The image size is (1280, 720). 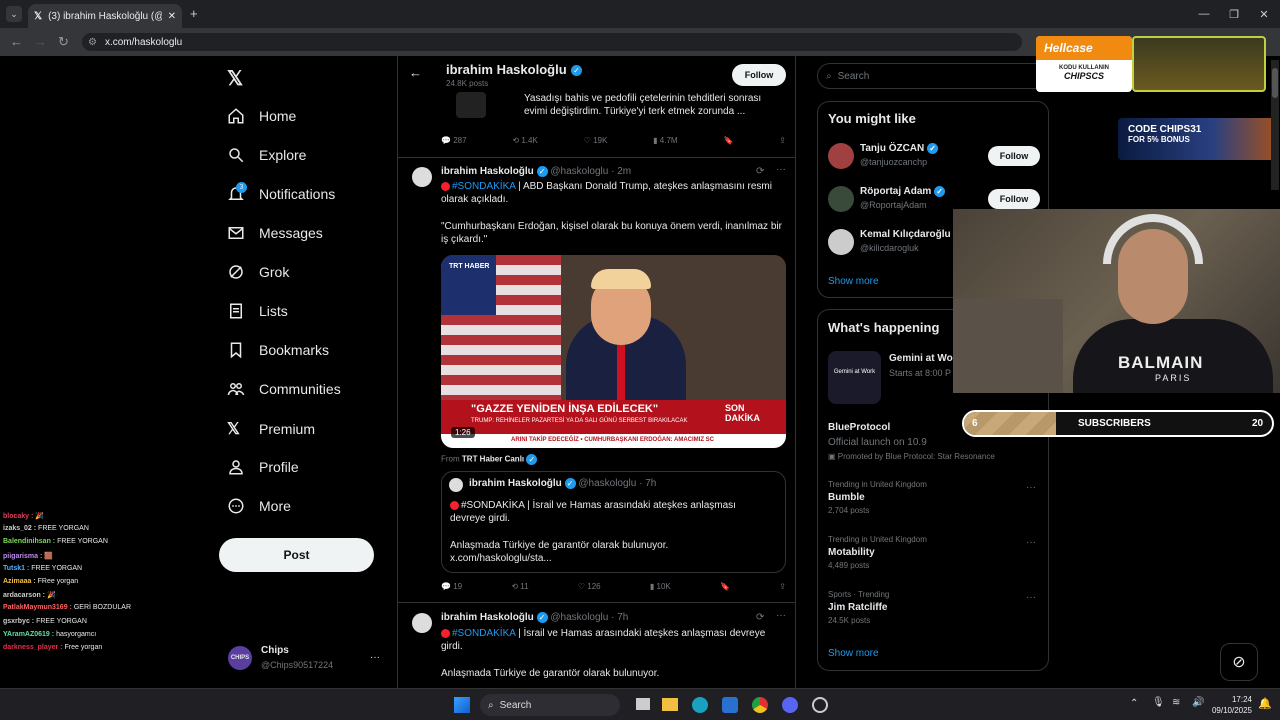 What do you see at coordinates (1229, 705) in the screenshot?
I see `taskbar-clock: 17:24 09/10/2025` at bounding box center [1229, 705].